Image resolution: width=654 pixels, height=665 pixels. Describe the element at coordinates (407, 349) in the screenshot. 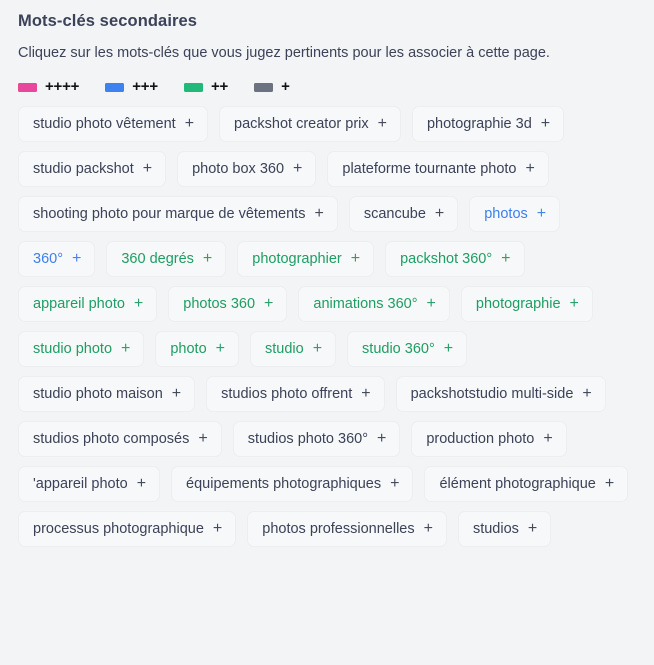

I see `keyword-tag: studio 360° +` at that location.